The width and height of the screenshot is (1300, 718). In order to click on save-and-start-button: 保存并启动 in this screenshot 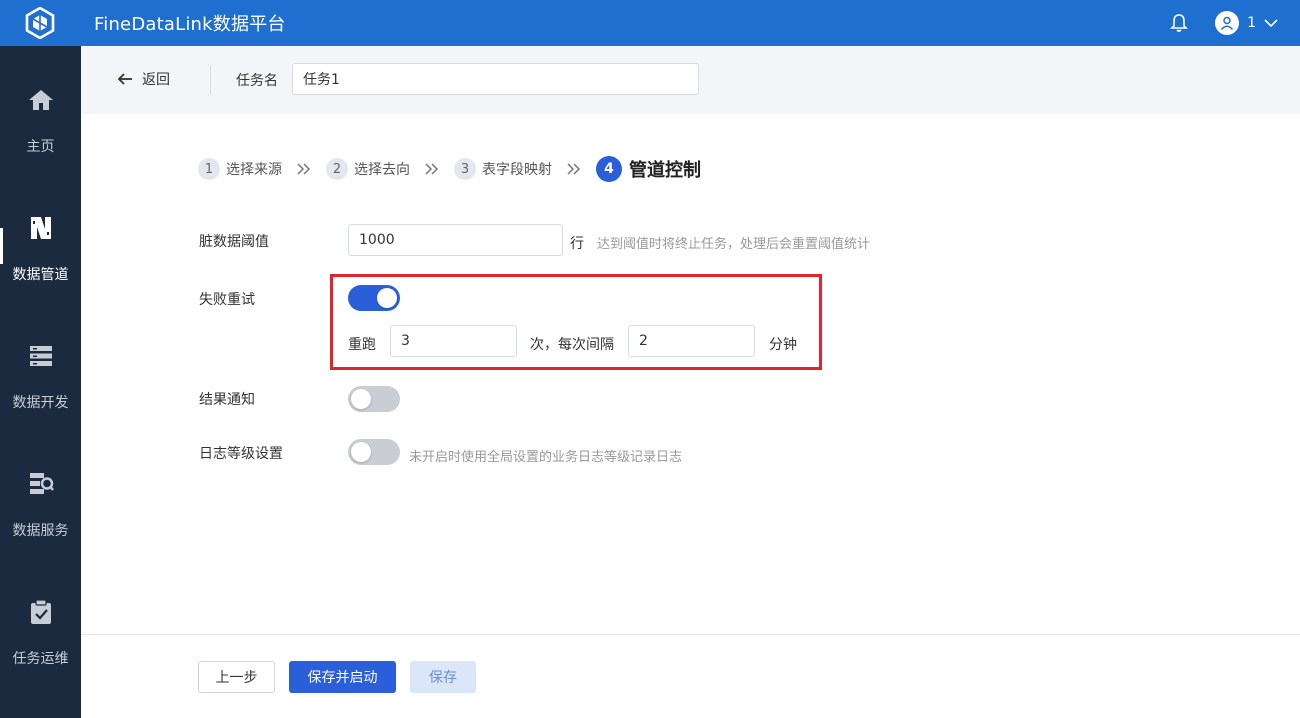, I will do `click(342, 677)`.